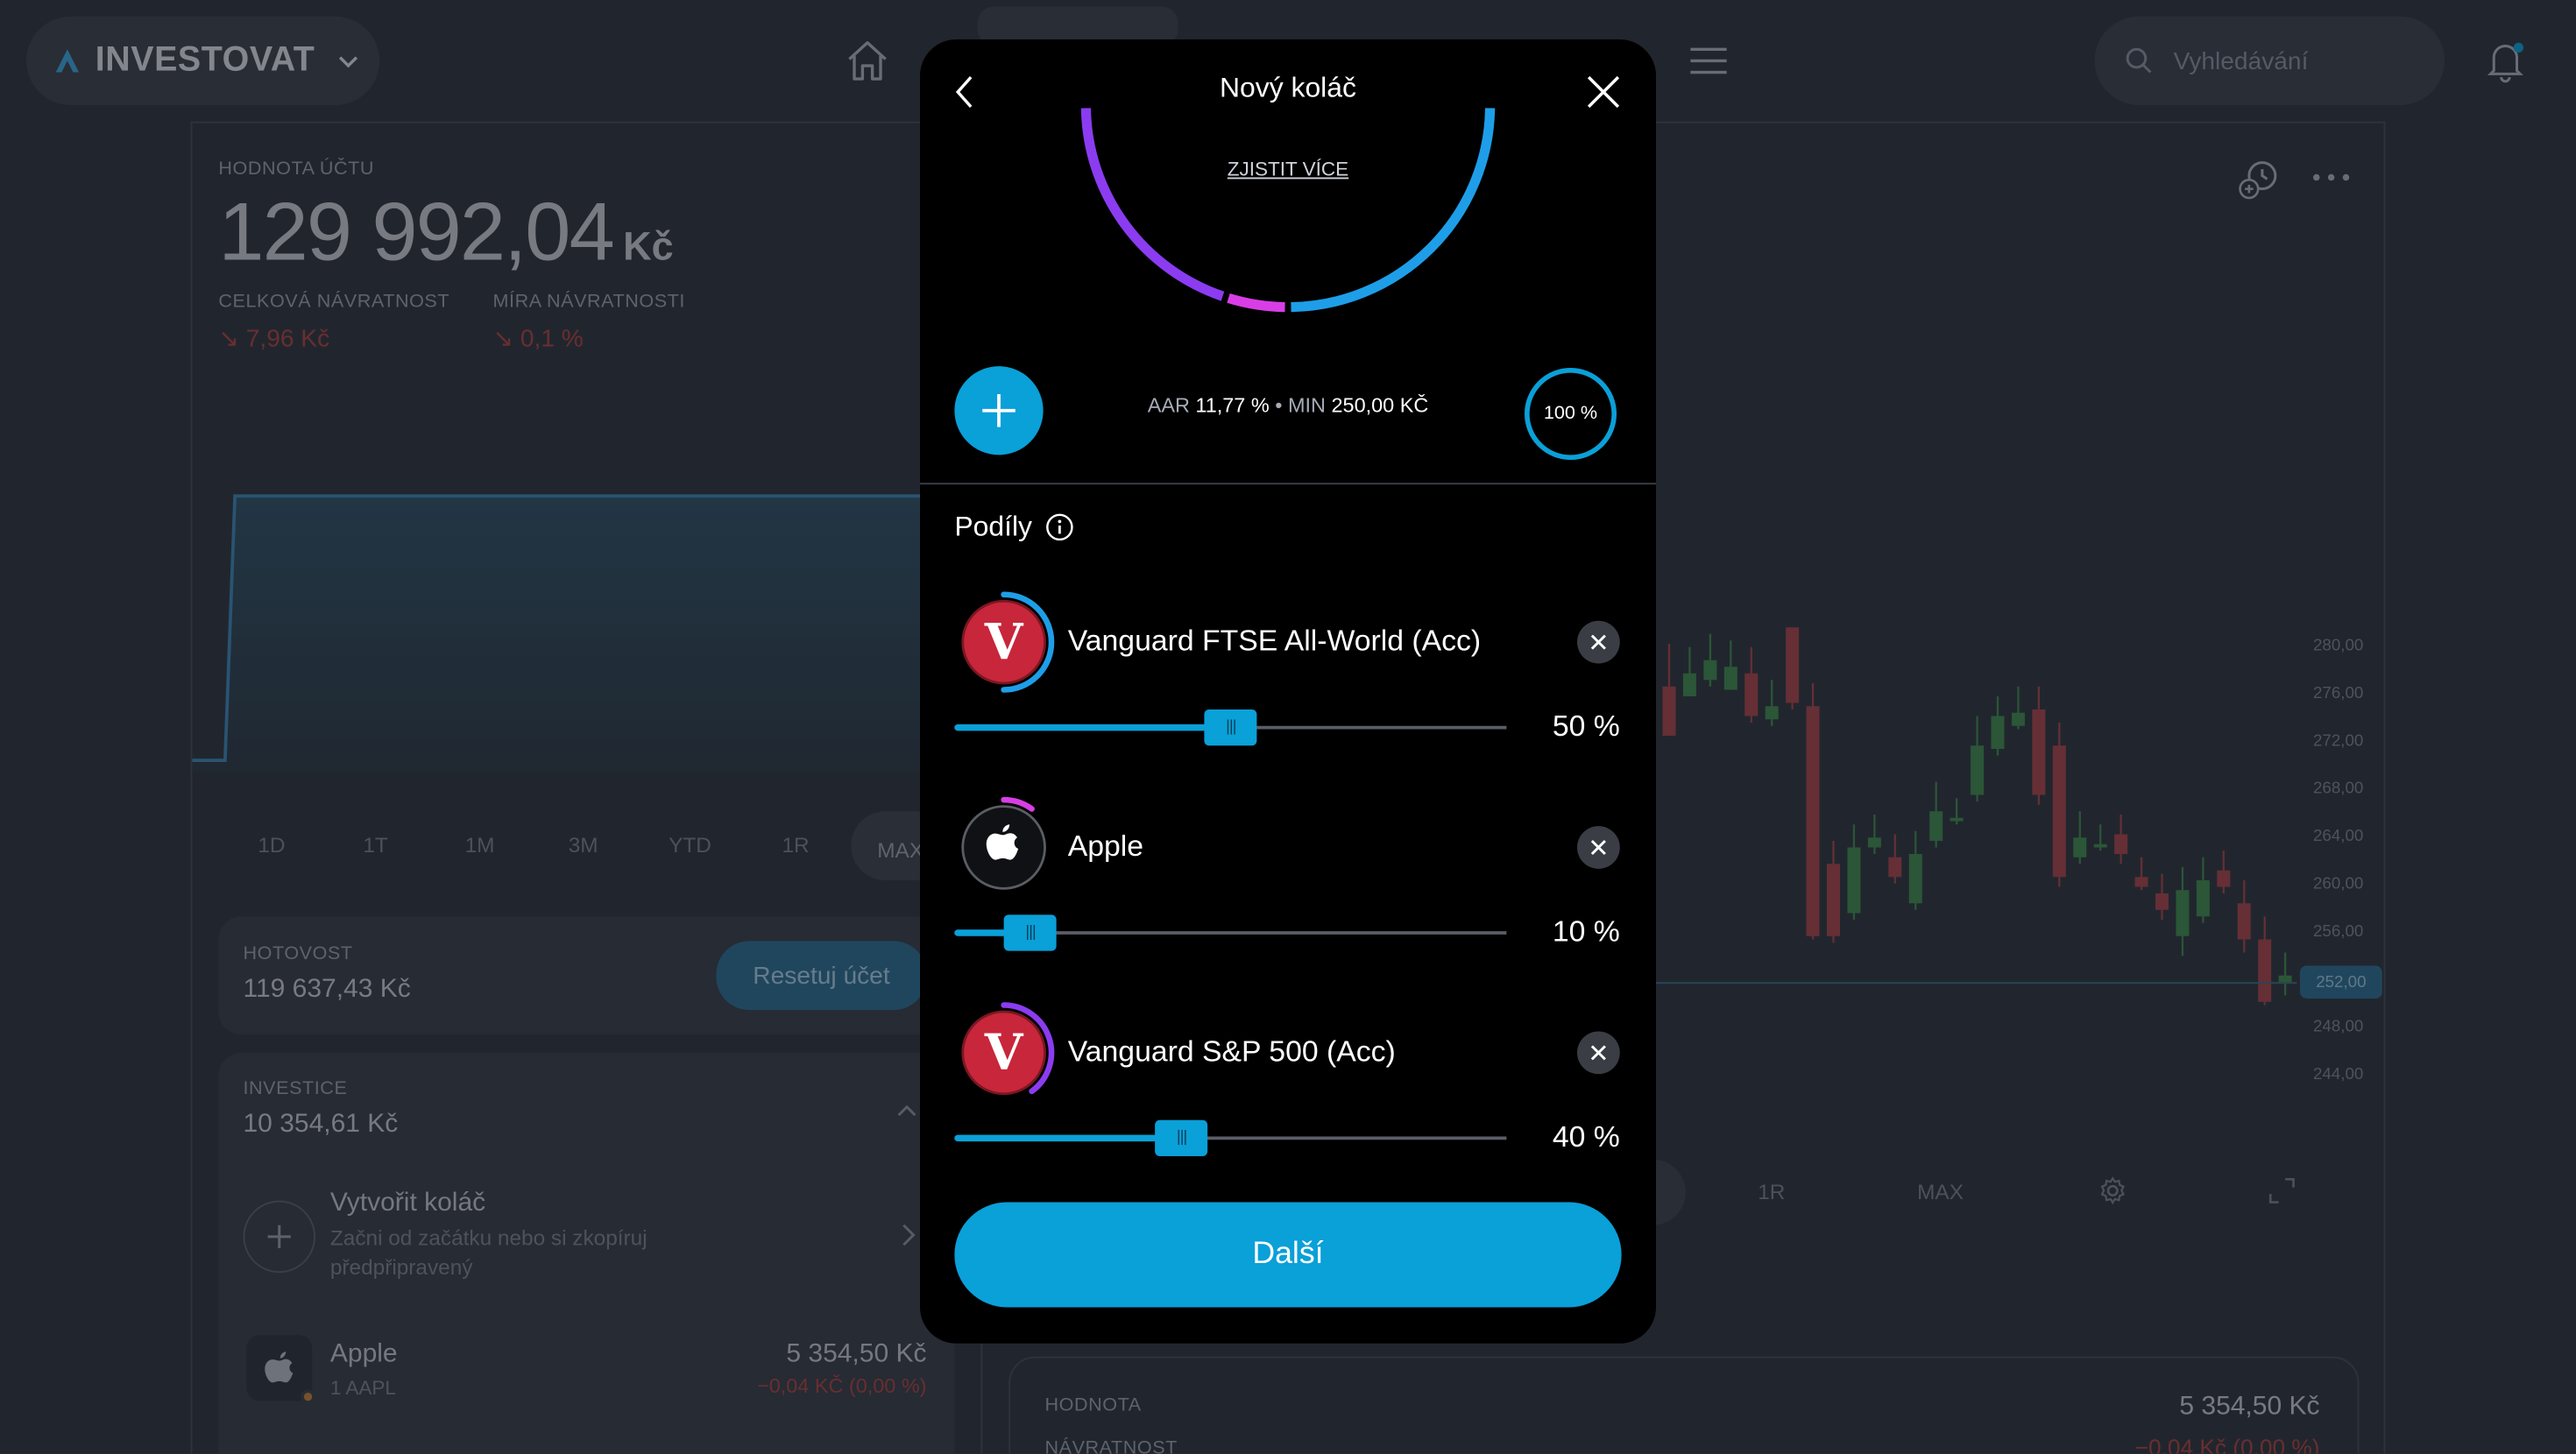 Image resolution: width=2576 pixels, height=1454 pixels. Describe the element at coordinates (1105, 846) in the screenshot. I see `holding-name: Apple` at that location.